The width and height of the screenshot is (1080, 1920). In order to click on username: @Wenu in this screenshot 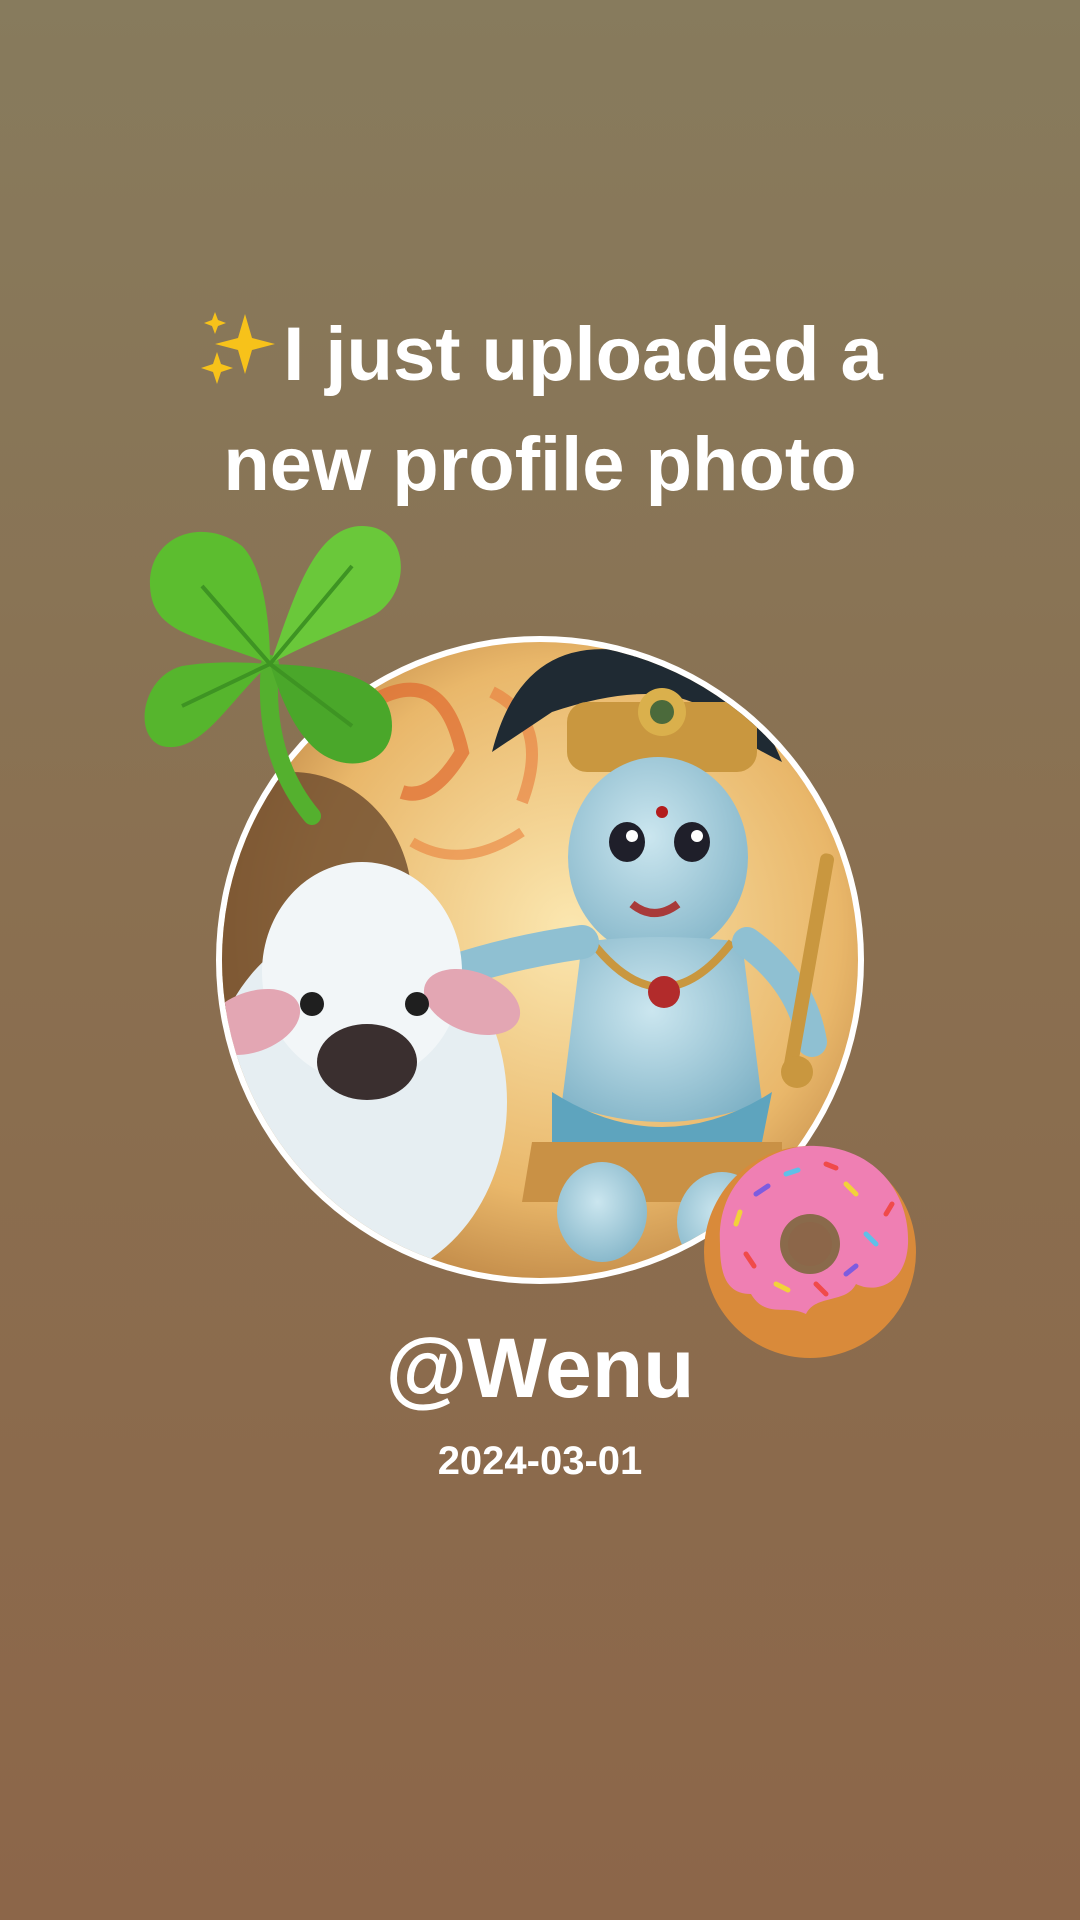, I will do `click(540, 1368)`.